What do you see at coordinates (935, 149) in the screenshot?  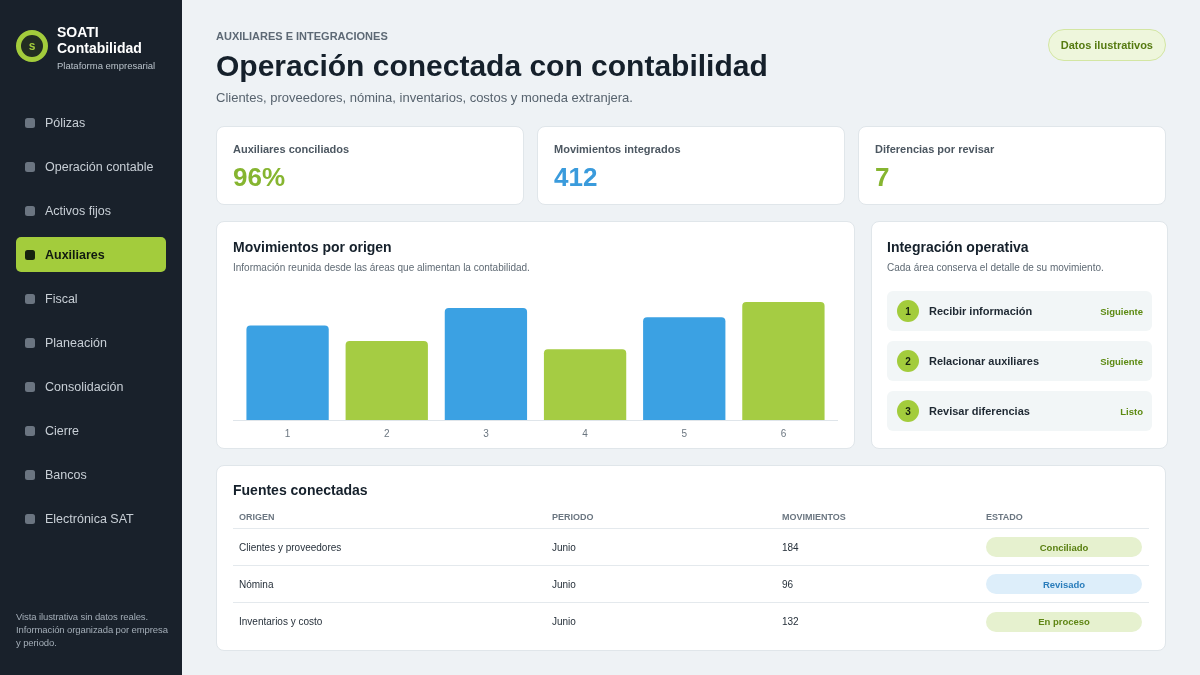 I see `kpi-label: Diferencias por revisar` at bounding box center [935, 149].